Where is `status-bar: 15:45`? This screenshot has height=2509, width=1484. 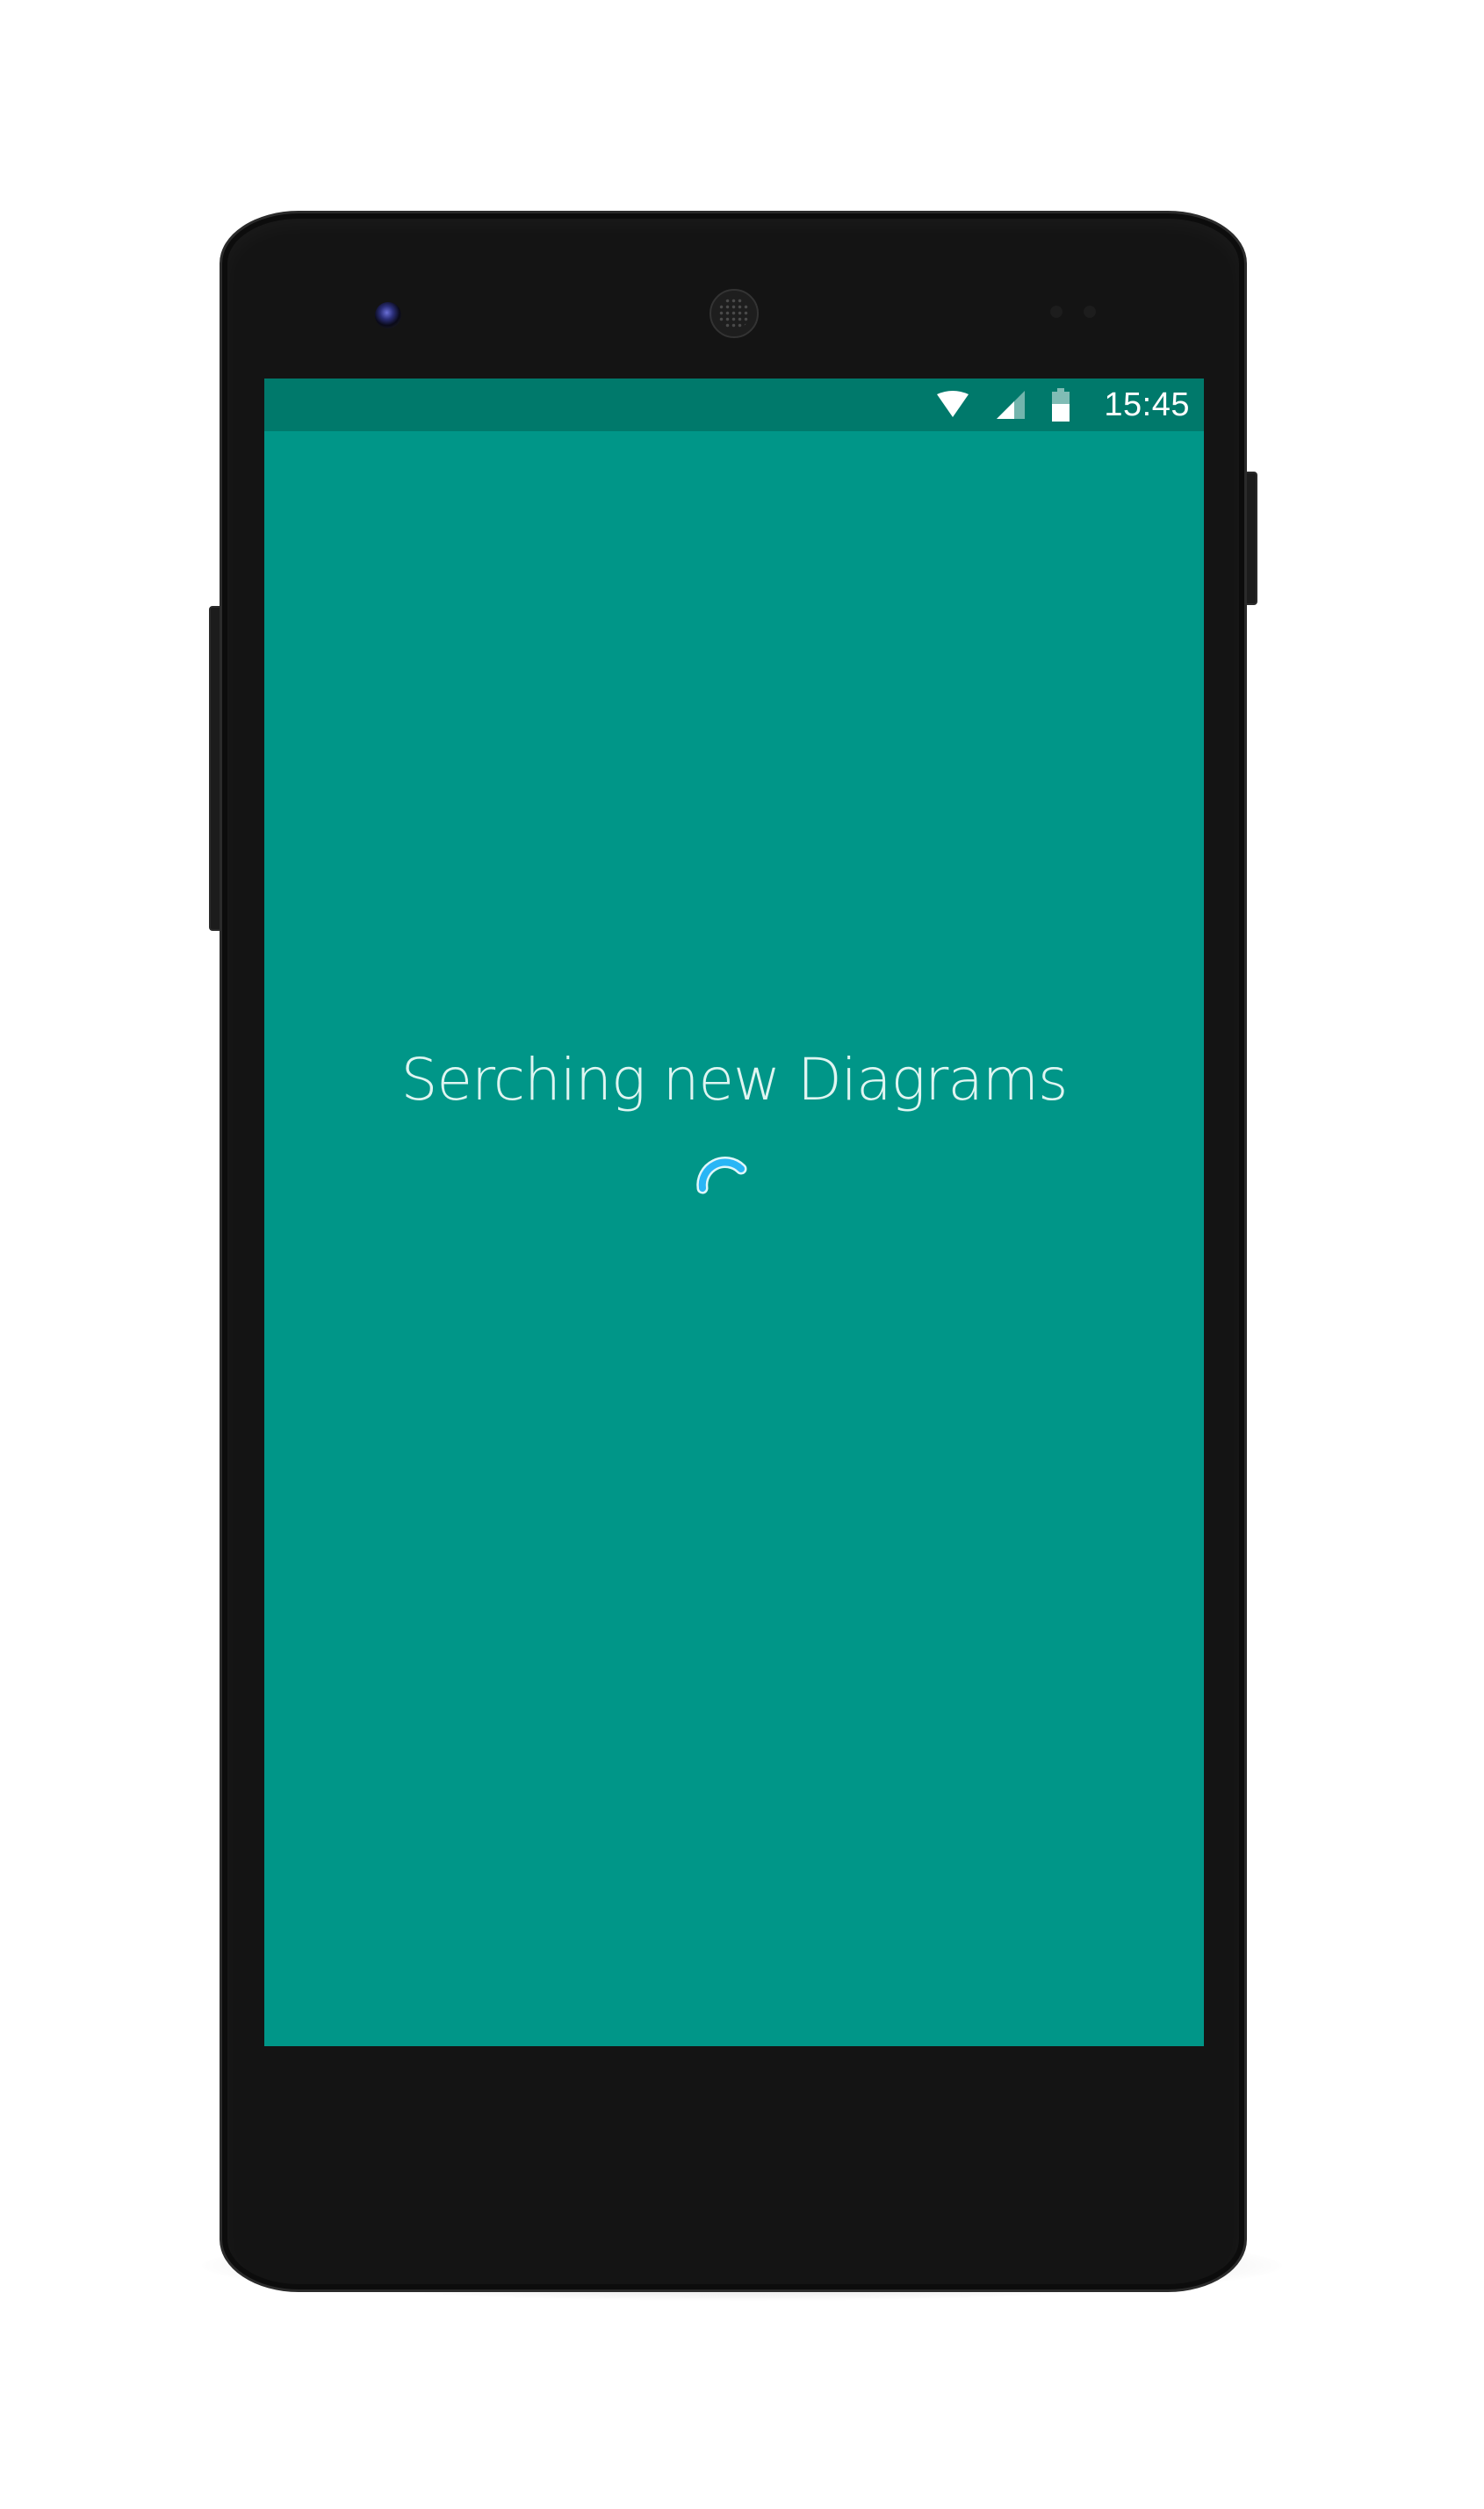
status-bar: 15:45 is located at coordinates (734, 405).